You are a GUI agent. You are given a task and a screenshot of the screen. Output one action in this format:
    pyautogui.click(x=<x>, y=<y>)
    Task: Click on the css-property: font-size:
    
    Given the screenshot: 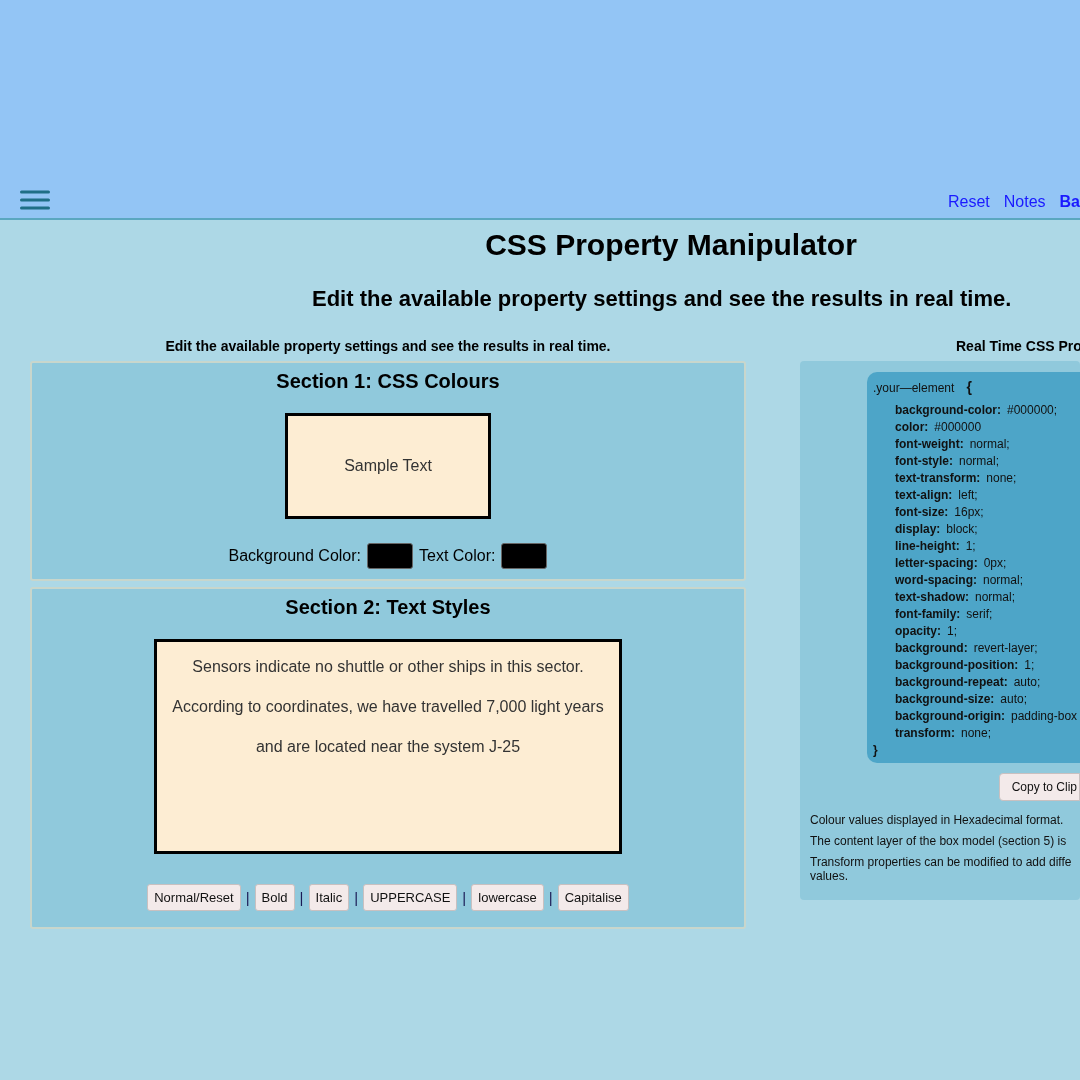 What is the action you would take?
    pyautogui.click(x=922, y=512)
    